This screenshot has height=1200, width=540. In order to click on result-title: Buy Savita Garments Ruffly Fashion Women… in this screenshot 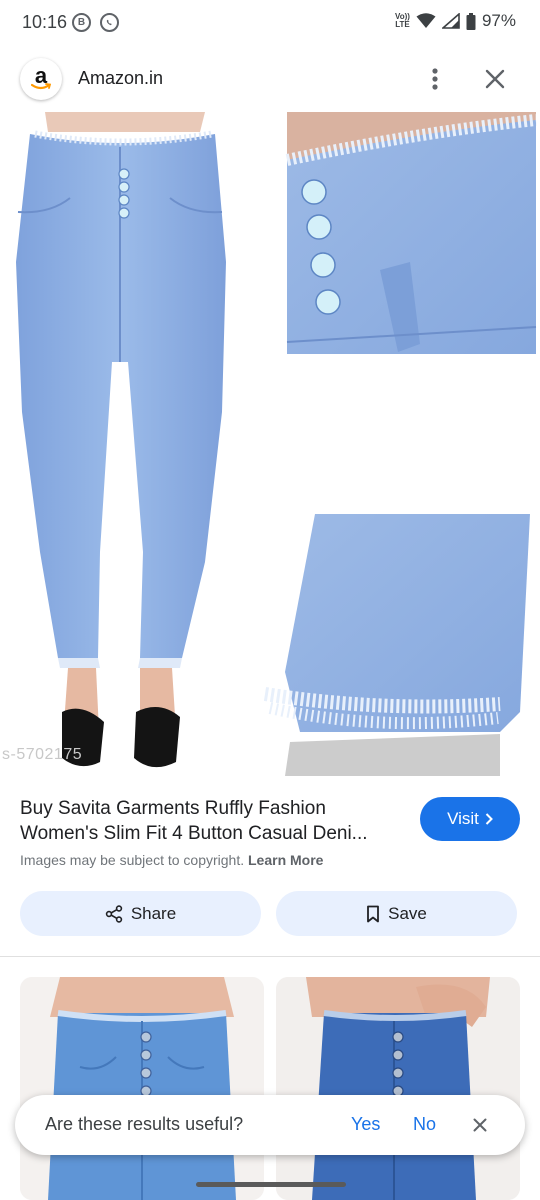, I will do `click(210, 821)`.